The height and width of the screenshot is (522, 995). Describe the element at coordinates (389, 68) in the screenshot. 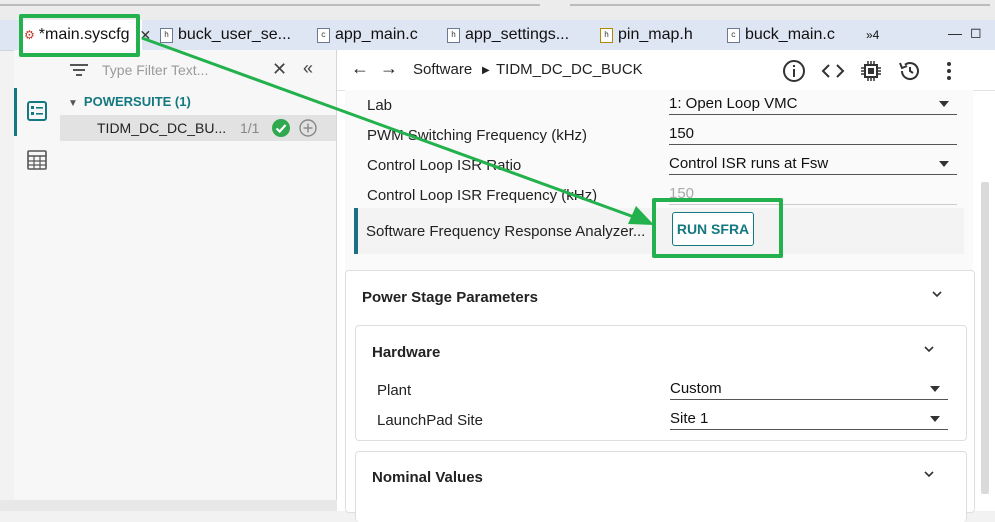

I see `forward-arrow-icon: →` at that location.